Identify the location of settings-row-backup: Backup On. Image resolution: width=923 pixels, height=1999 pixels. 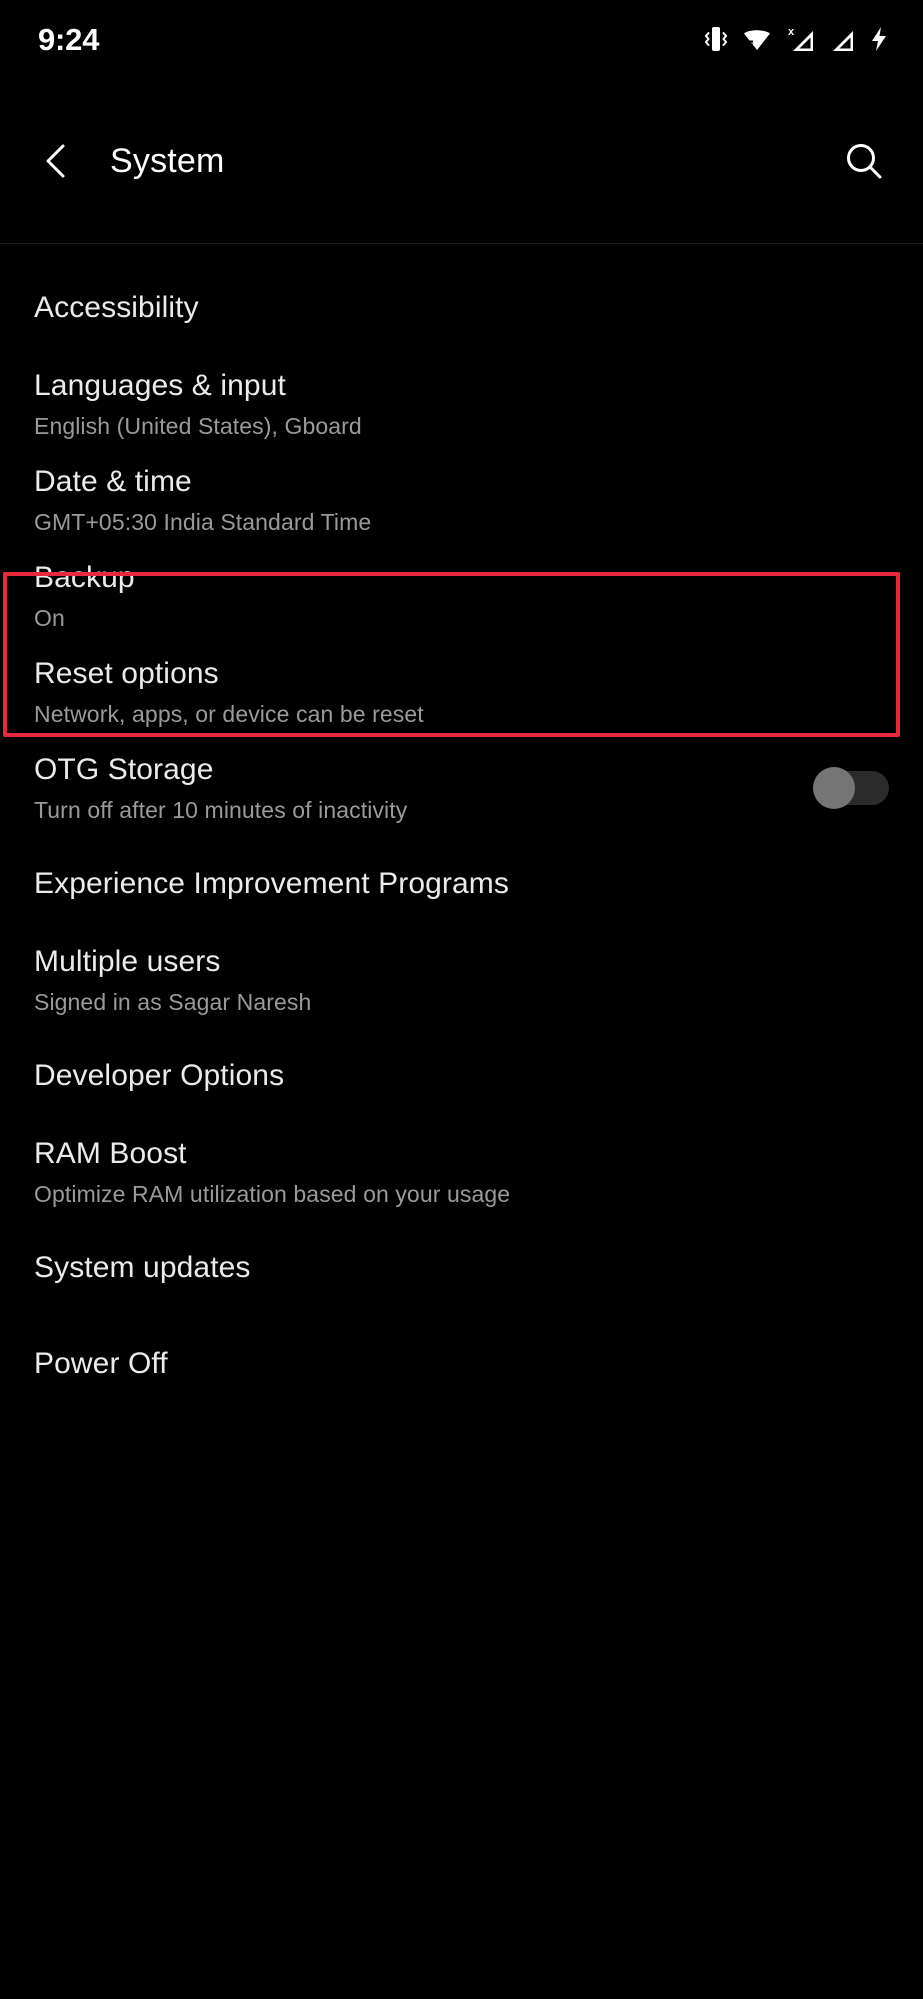
(461, 596).